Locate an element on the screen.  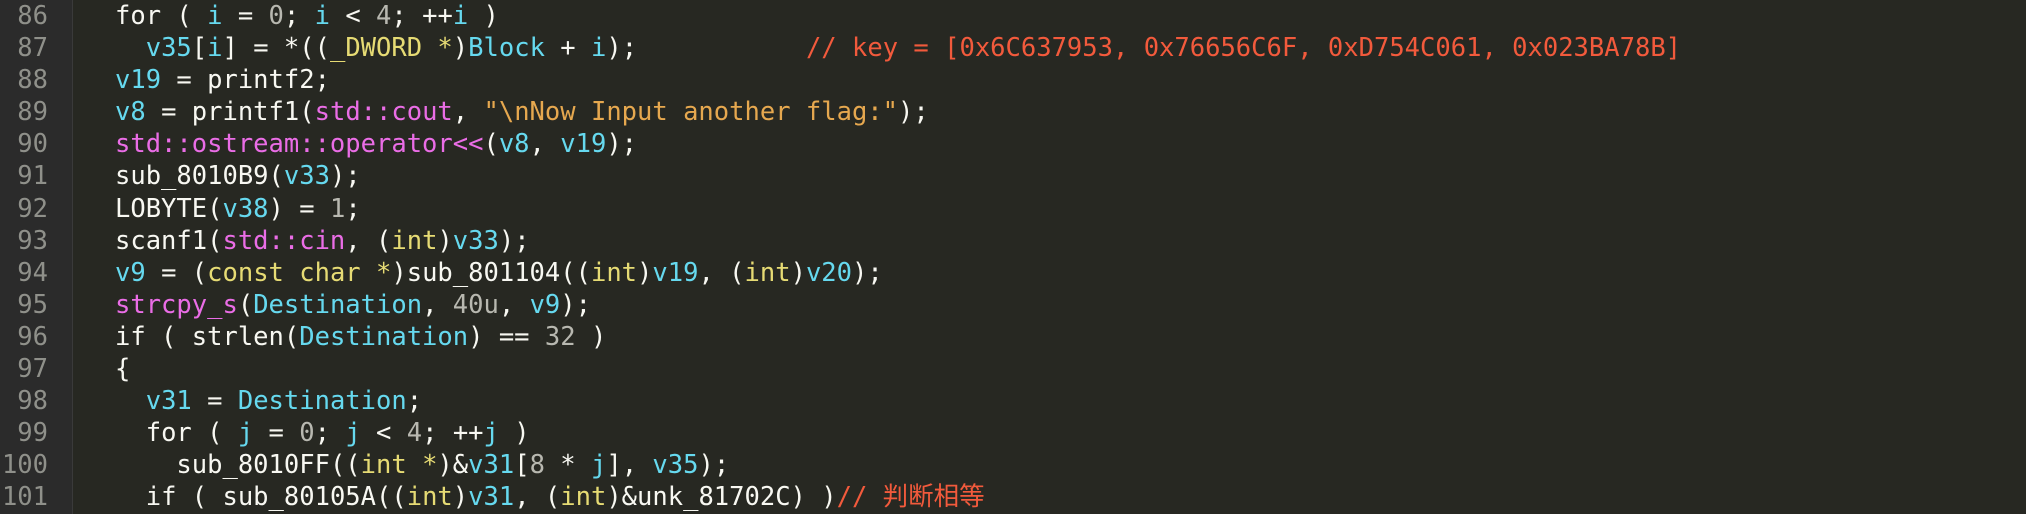
code-token: ) == is located at coordinates (506, 336).